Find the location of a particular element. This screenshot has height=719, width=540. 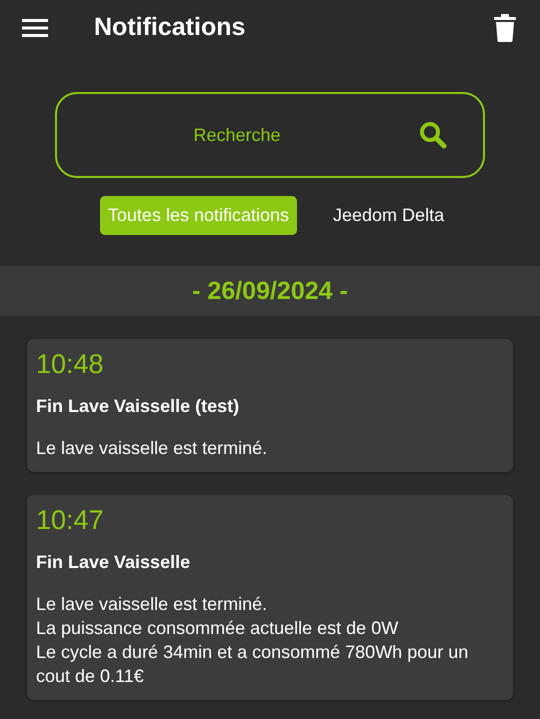

menu-icon is located at coordinates (36, 28).